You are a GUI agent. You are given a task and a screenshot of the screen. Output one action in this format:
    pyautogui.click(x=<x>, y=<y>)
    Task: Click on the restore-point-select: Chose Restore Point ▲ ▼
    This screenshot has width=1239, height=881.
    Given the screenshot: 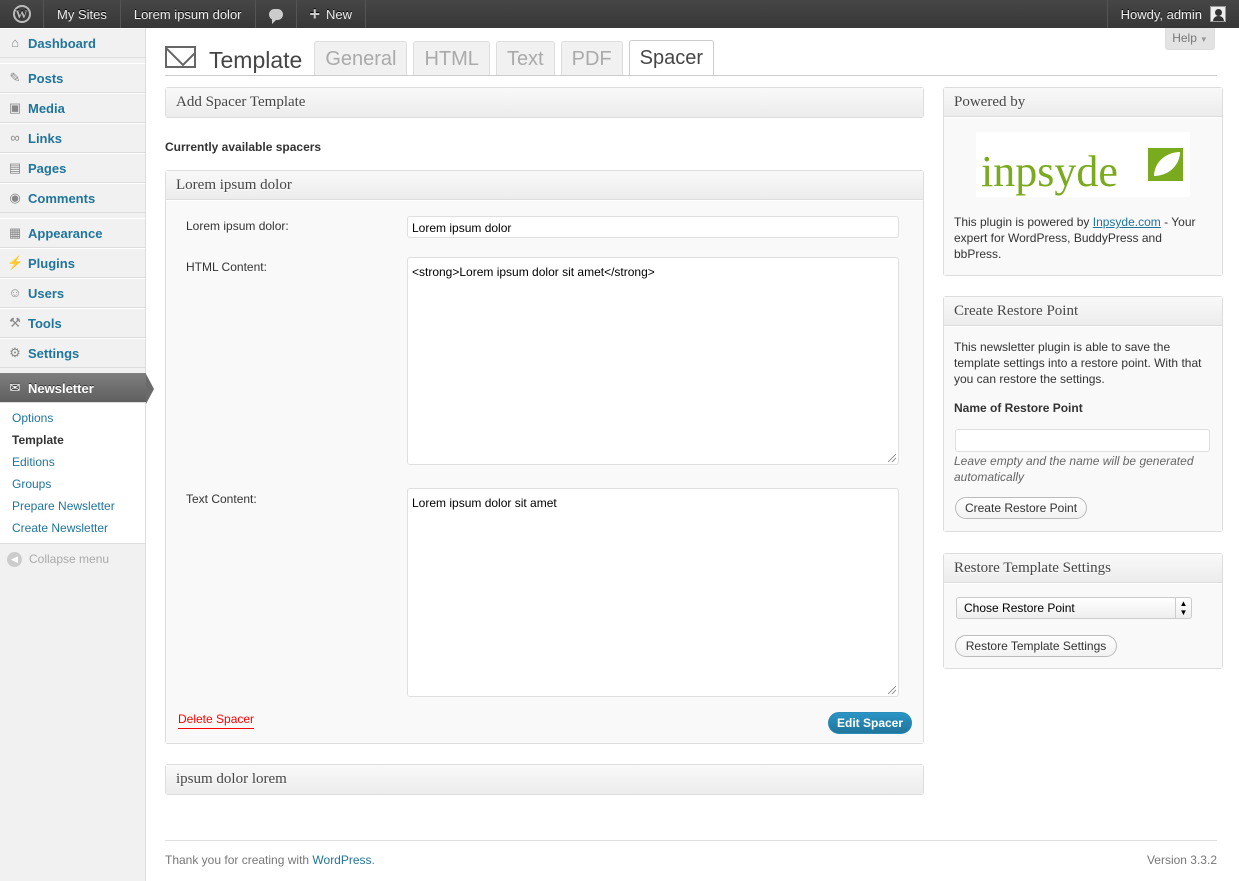 What is the action you would take?
    pyautogui.click(x=1074, y=608)
    